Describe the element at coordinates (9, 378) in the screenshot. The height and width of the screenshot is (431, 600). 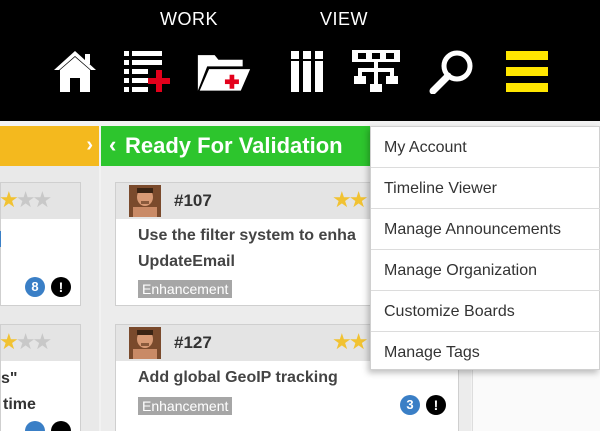
I see `card-title-fragment: s"` at that location.